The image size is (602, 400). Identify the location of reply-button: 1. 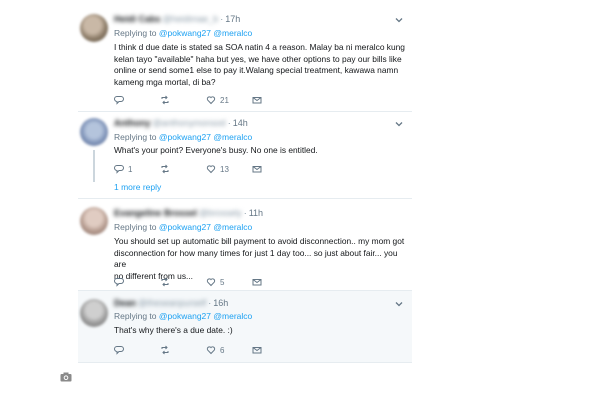
(123, 169).